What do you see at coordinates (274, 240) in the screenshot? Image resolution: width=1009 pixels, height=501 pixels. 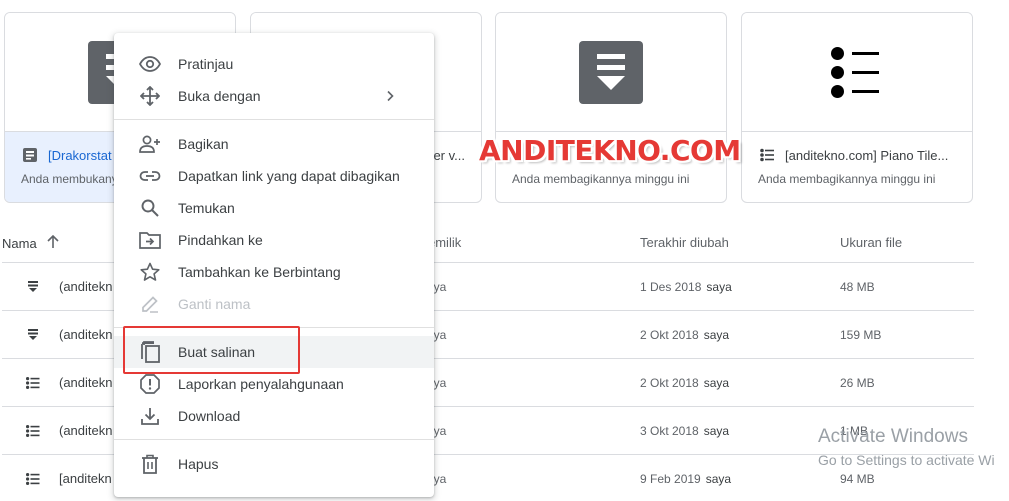 I see `menu-item-move-to: Pindahkan ke` at bounding box center [274, 240].